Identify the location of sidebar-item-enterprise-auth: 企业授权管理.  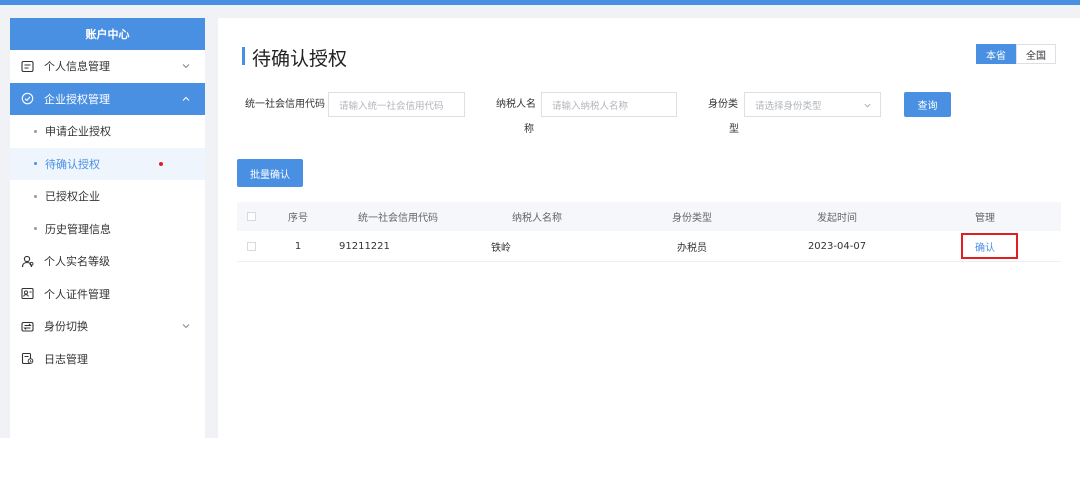
(107, 98).